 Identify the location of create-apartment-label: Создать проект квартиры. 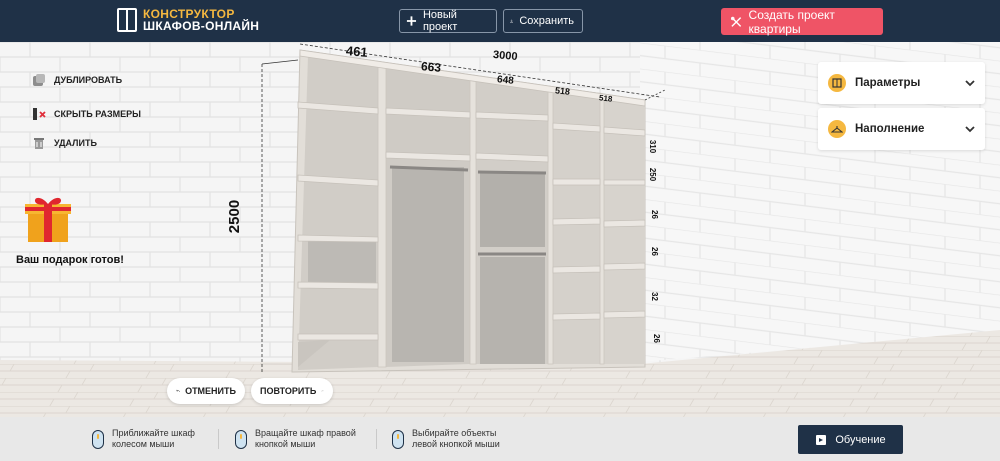
(791, 21).